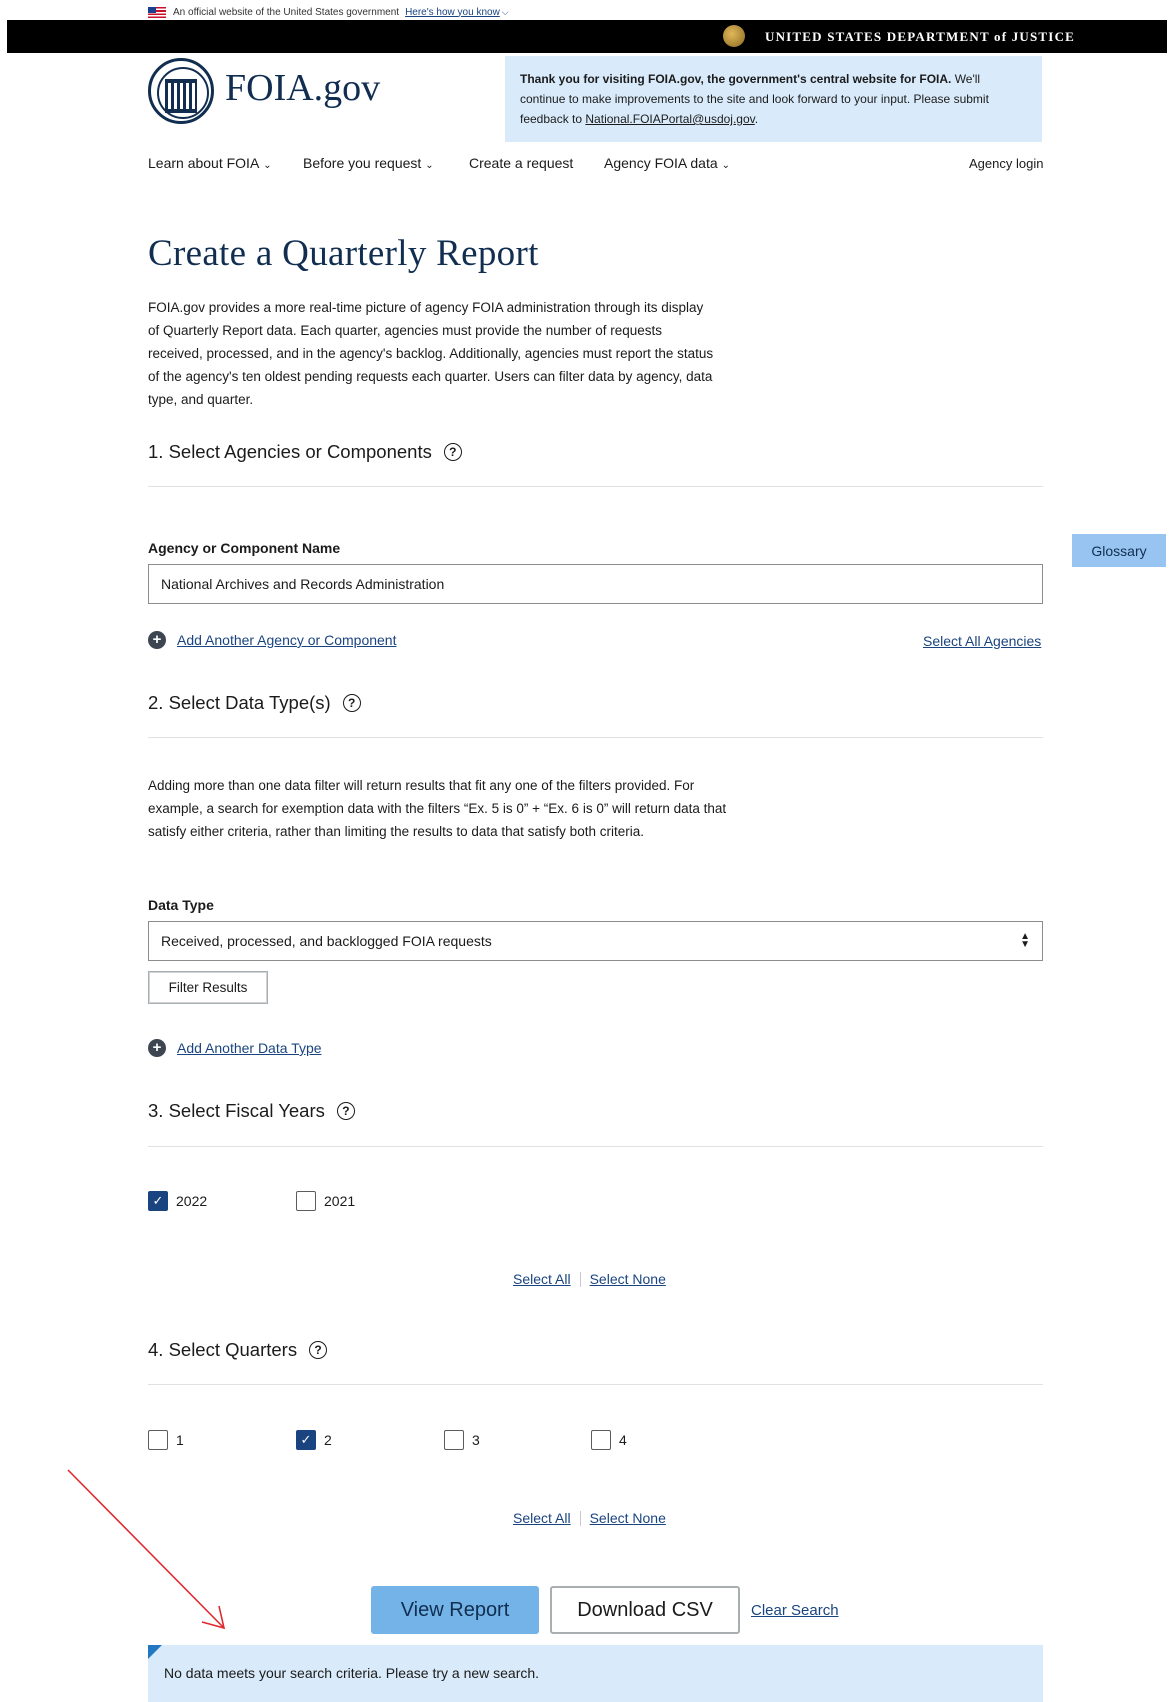  I want to click on section-data-type-title: 2. Select Data Type(s) ?, so click(254, 703).